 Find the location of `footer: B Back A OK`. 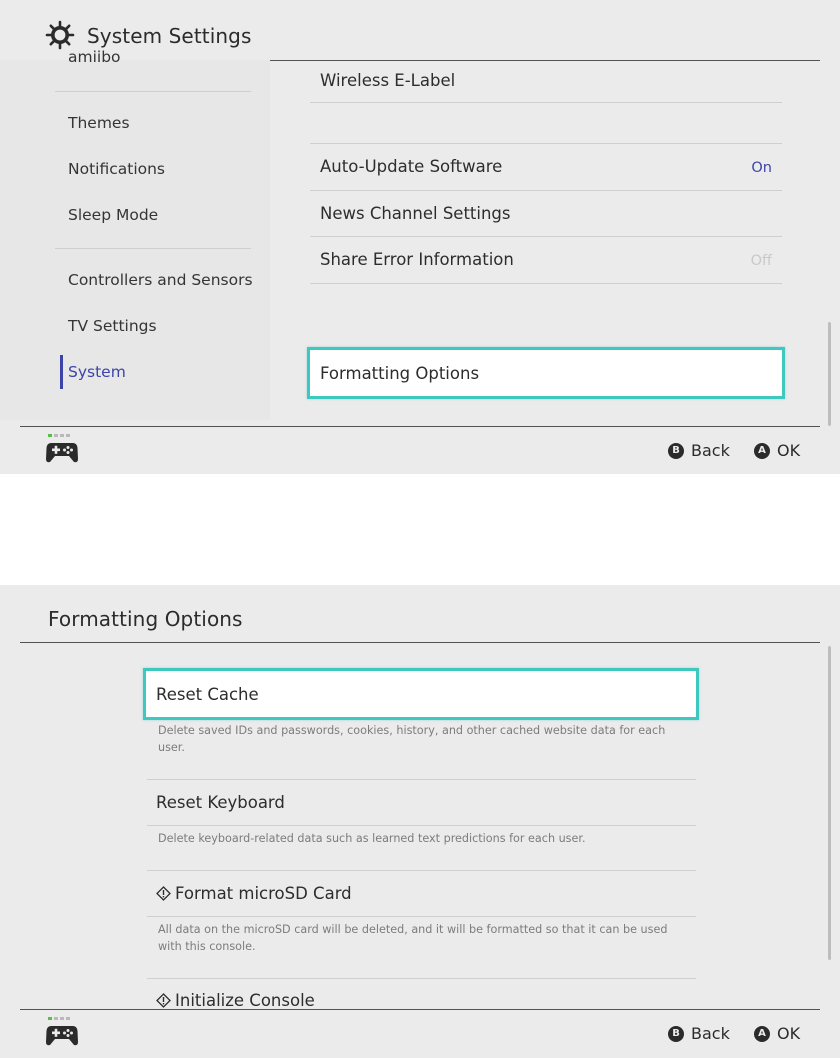

footer: B Back A OK is located at coordinates (420, 1034).